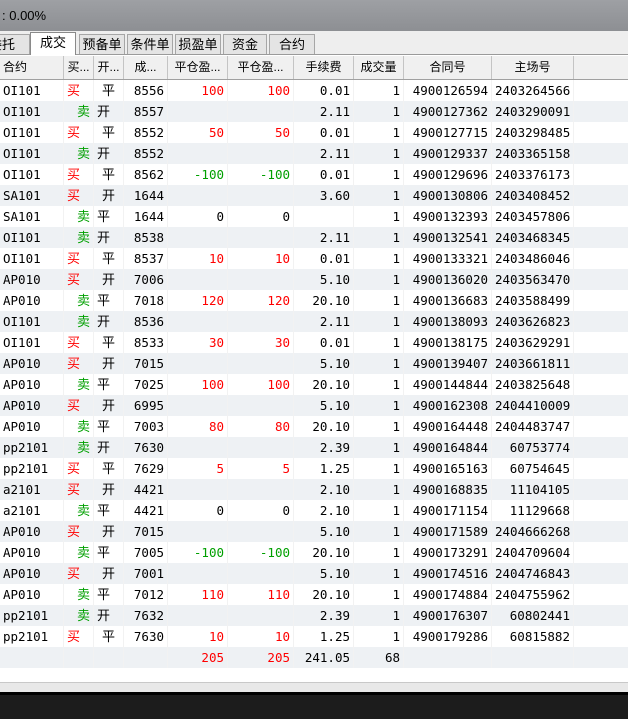 This screenshot has width=628, height=719. I want to click on cell-pnl2: 0, so click(261, 216).